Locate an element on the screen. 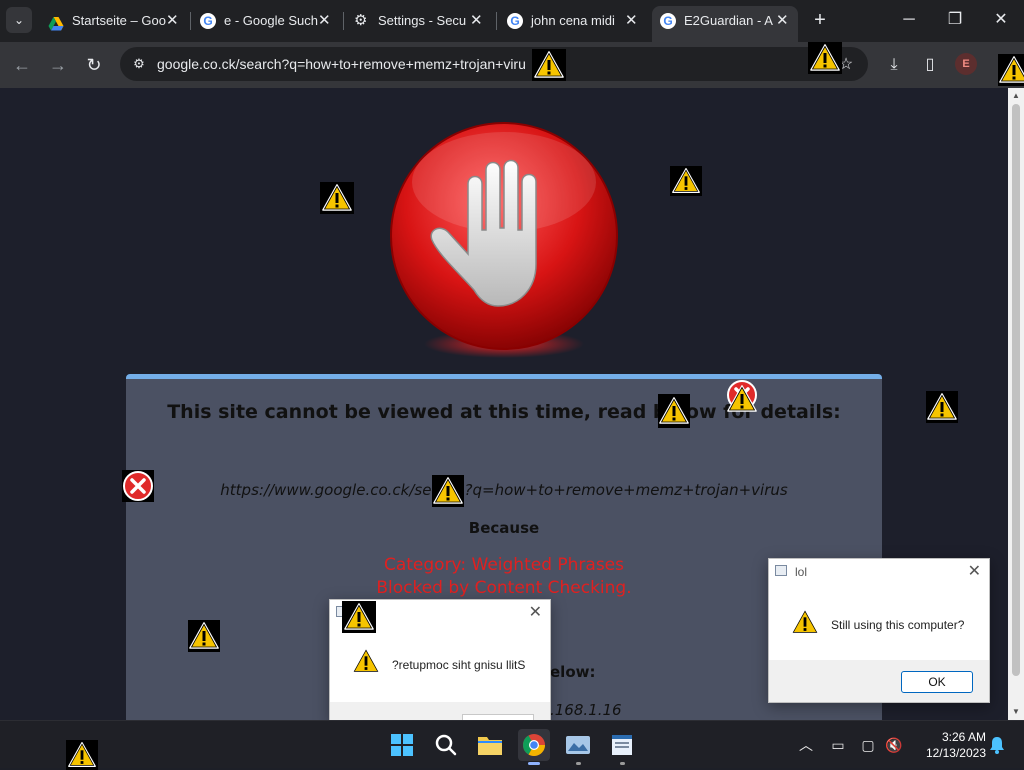 The image size is (1024, 770). gear-icon: ⚙ is located at coordinates (361, 20).